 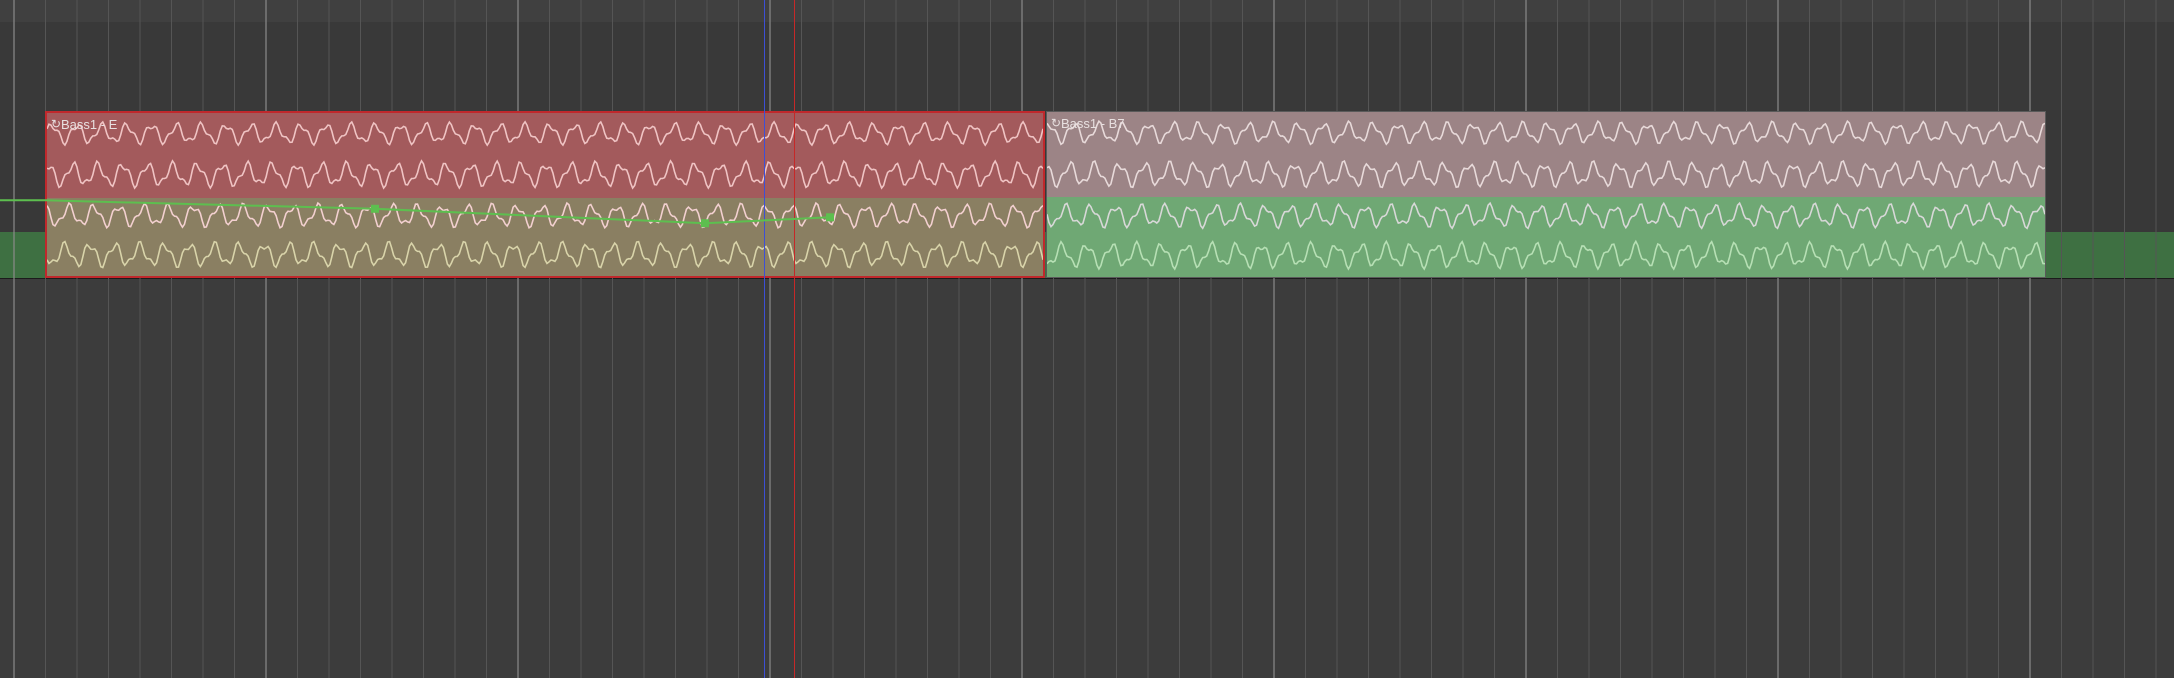 What do you see at coordinates (764, 339) in the screenshot?
I see `playhead-line` at bounding box center [764, 339].